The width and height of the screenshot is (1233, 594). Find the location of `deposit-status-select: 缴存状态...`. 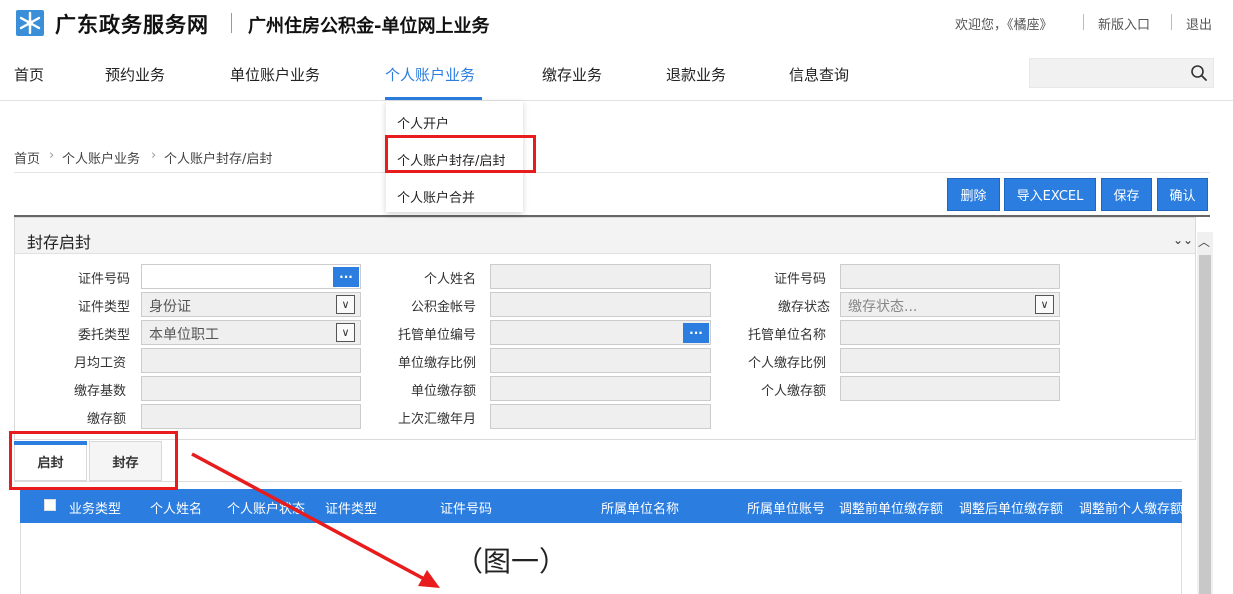

deposit-status-select: 缴存状态... is located at coordinates (950, 304).